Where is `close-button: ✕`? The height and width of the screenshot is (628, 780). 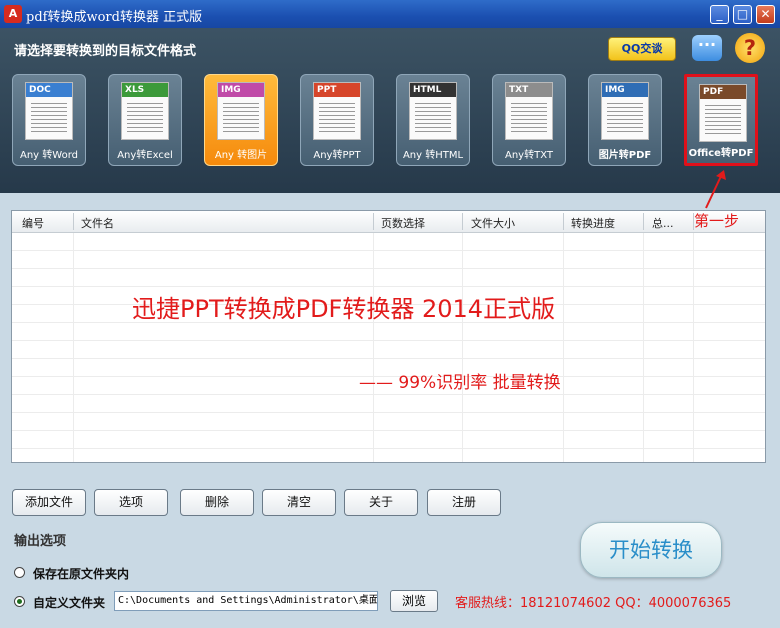
close-button: ✕ is located at coordinates (765, 14).